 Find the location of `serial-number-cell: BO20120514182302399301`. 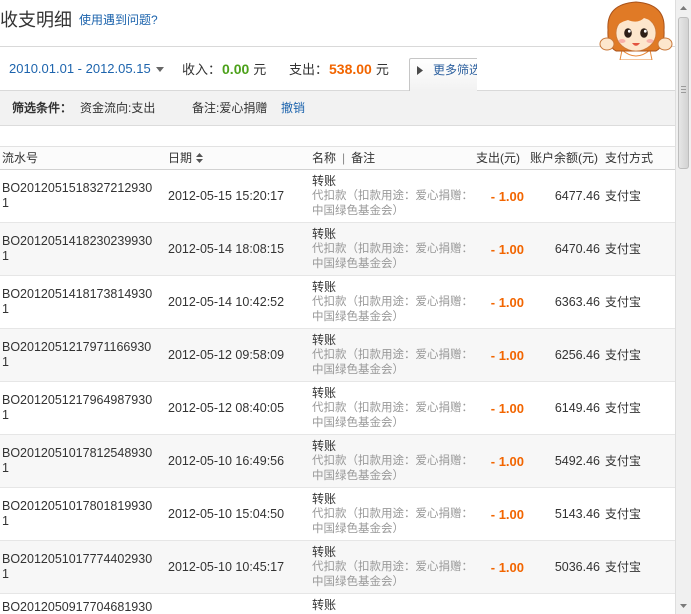

serial-number-cell: BO20120514182302399301 is located at coordinates (84, 249).